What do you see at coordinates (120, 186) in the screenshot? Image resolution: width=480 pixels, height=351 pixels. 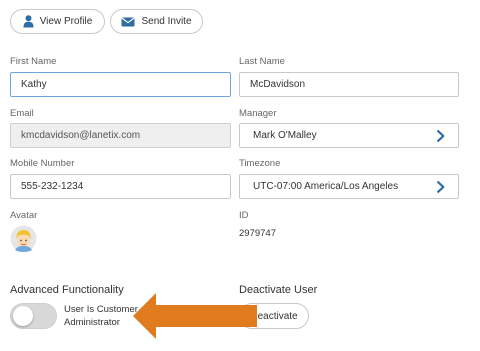 I see `mobile-field: 555-232-1234` at bounding box center [120, 186].